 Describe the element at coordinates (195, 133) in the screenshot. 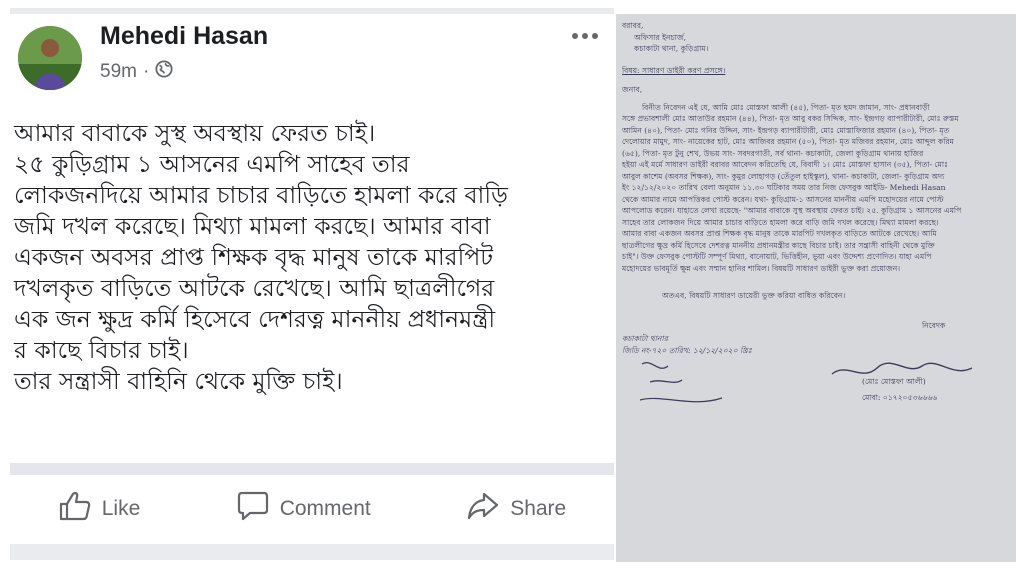

I see `post-body-line: আমার বাবাকে সুস্থ অবস্থায় ফেরত চাই।` at that location.